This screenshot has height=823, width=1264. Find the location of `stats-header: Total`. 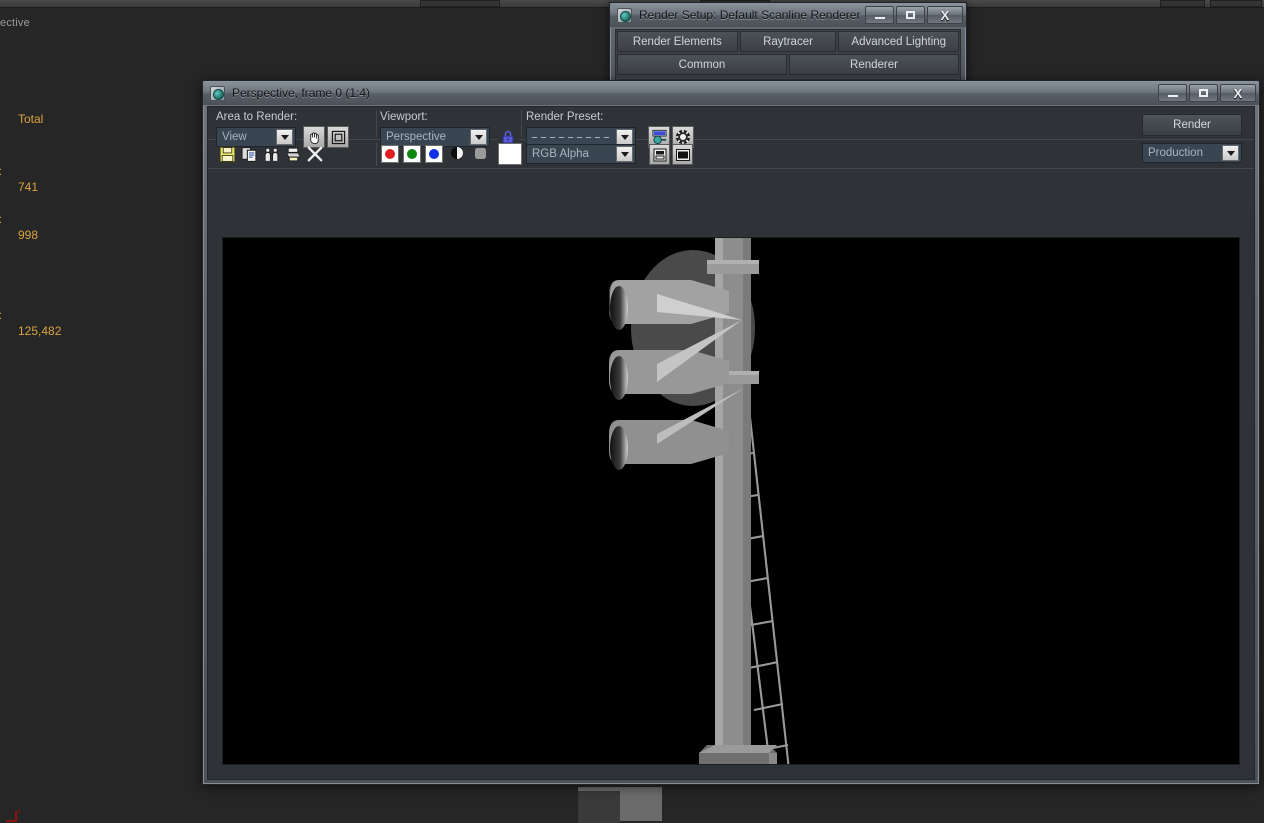

stats-header: Total is located at coordinates (31, 119).